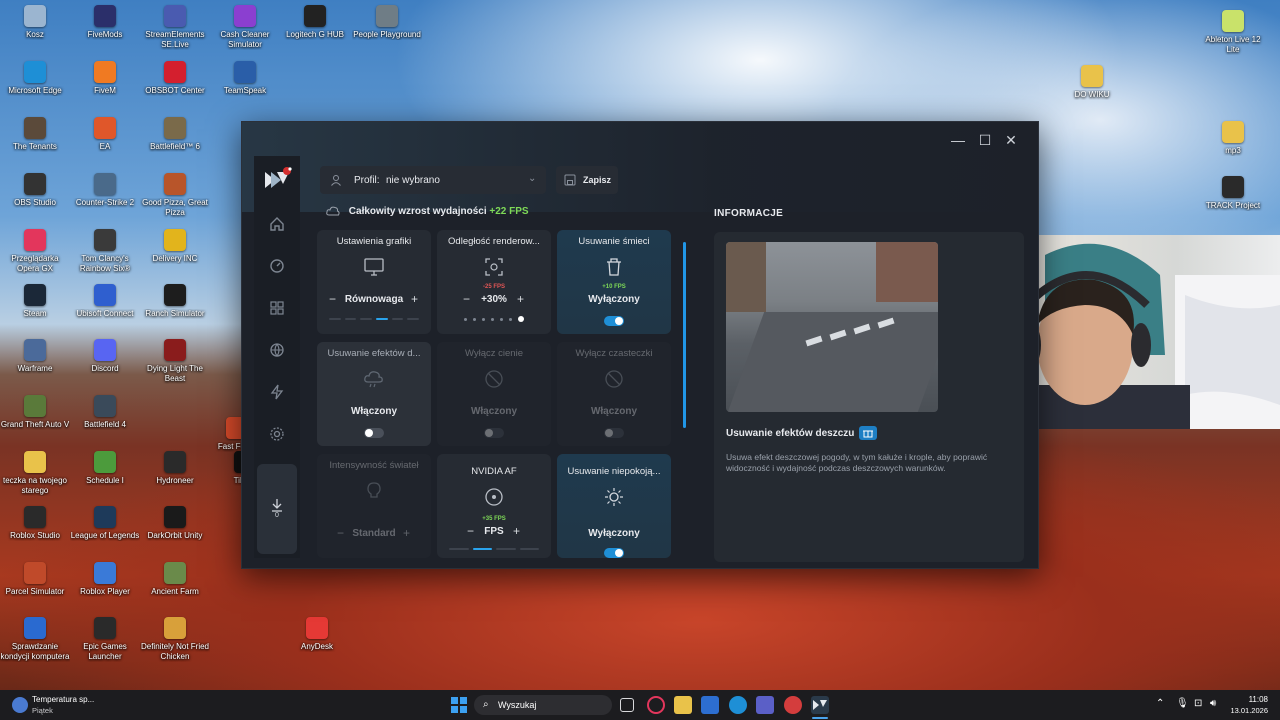 This screenshot has height=720, width=1280. Describe the element at coordinates (105, 468) in the screenshot. I see `desktop-icon: Schedule I` at that location.